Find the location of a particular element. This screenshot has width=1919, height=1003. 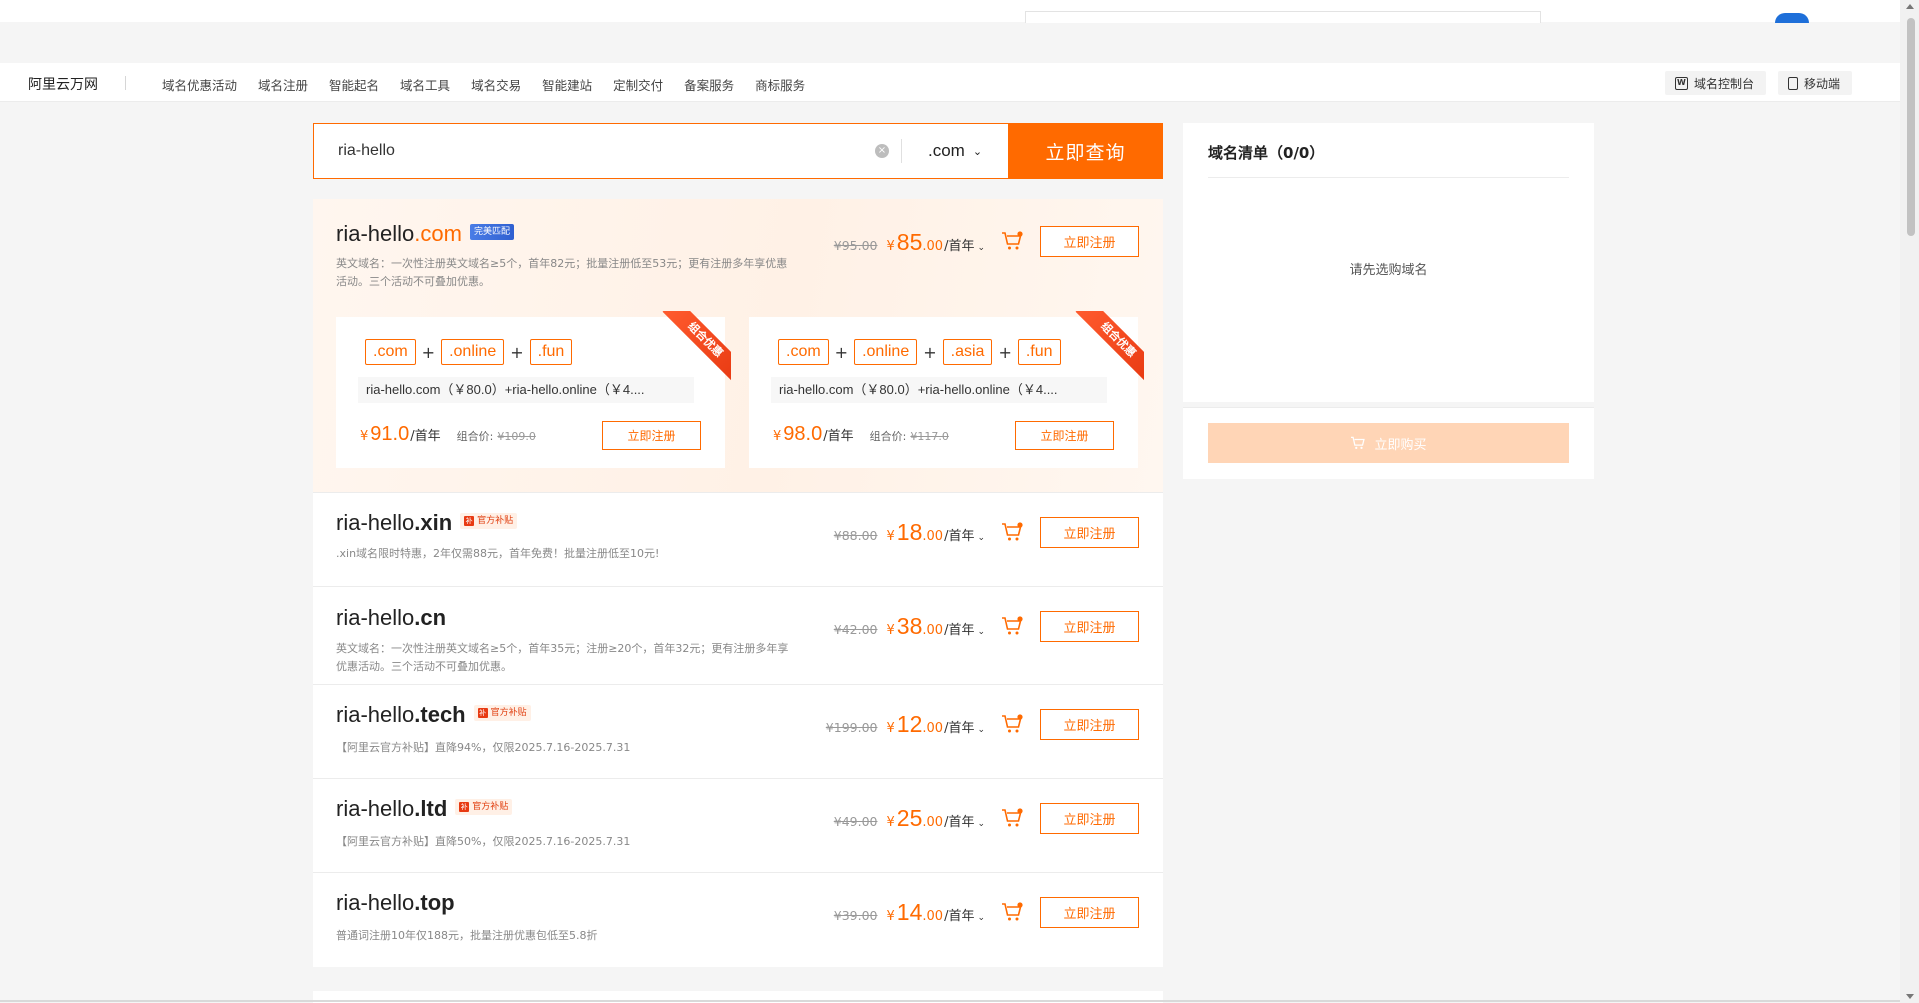

nav-right: W 域名控制台 移动端 is located at coordinates (1758, 83).